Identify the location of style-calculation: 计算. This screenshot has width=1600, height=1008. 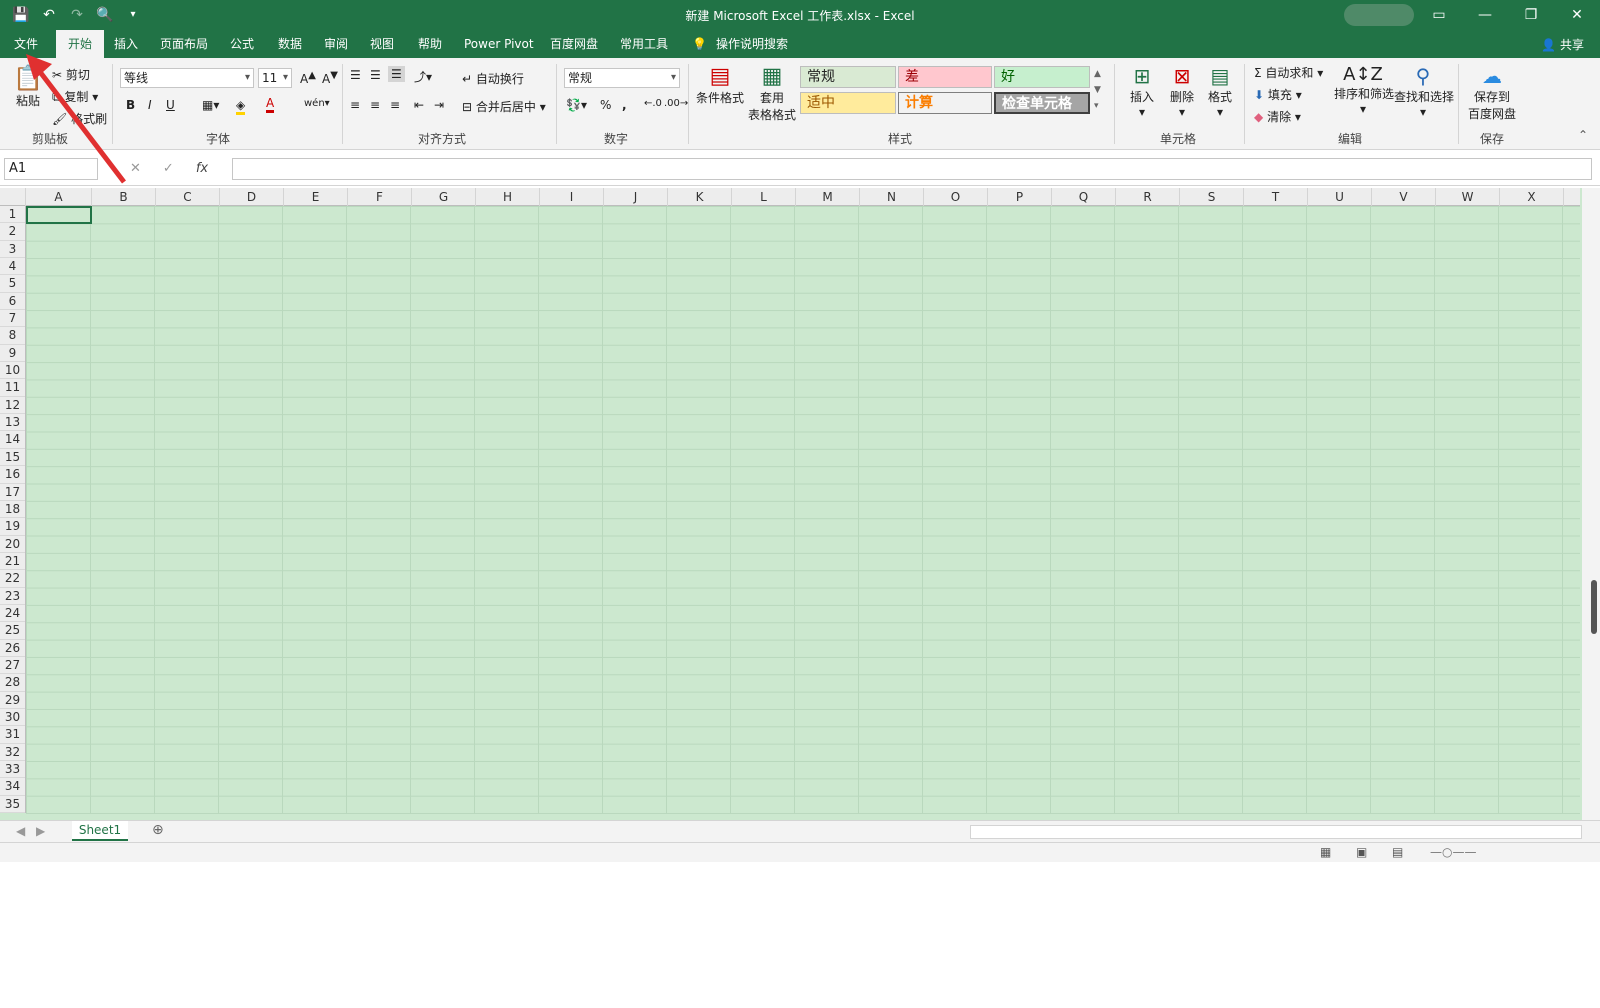
(945, 103).